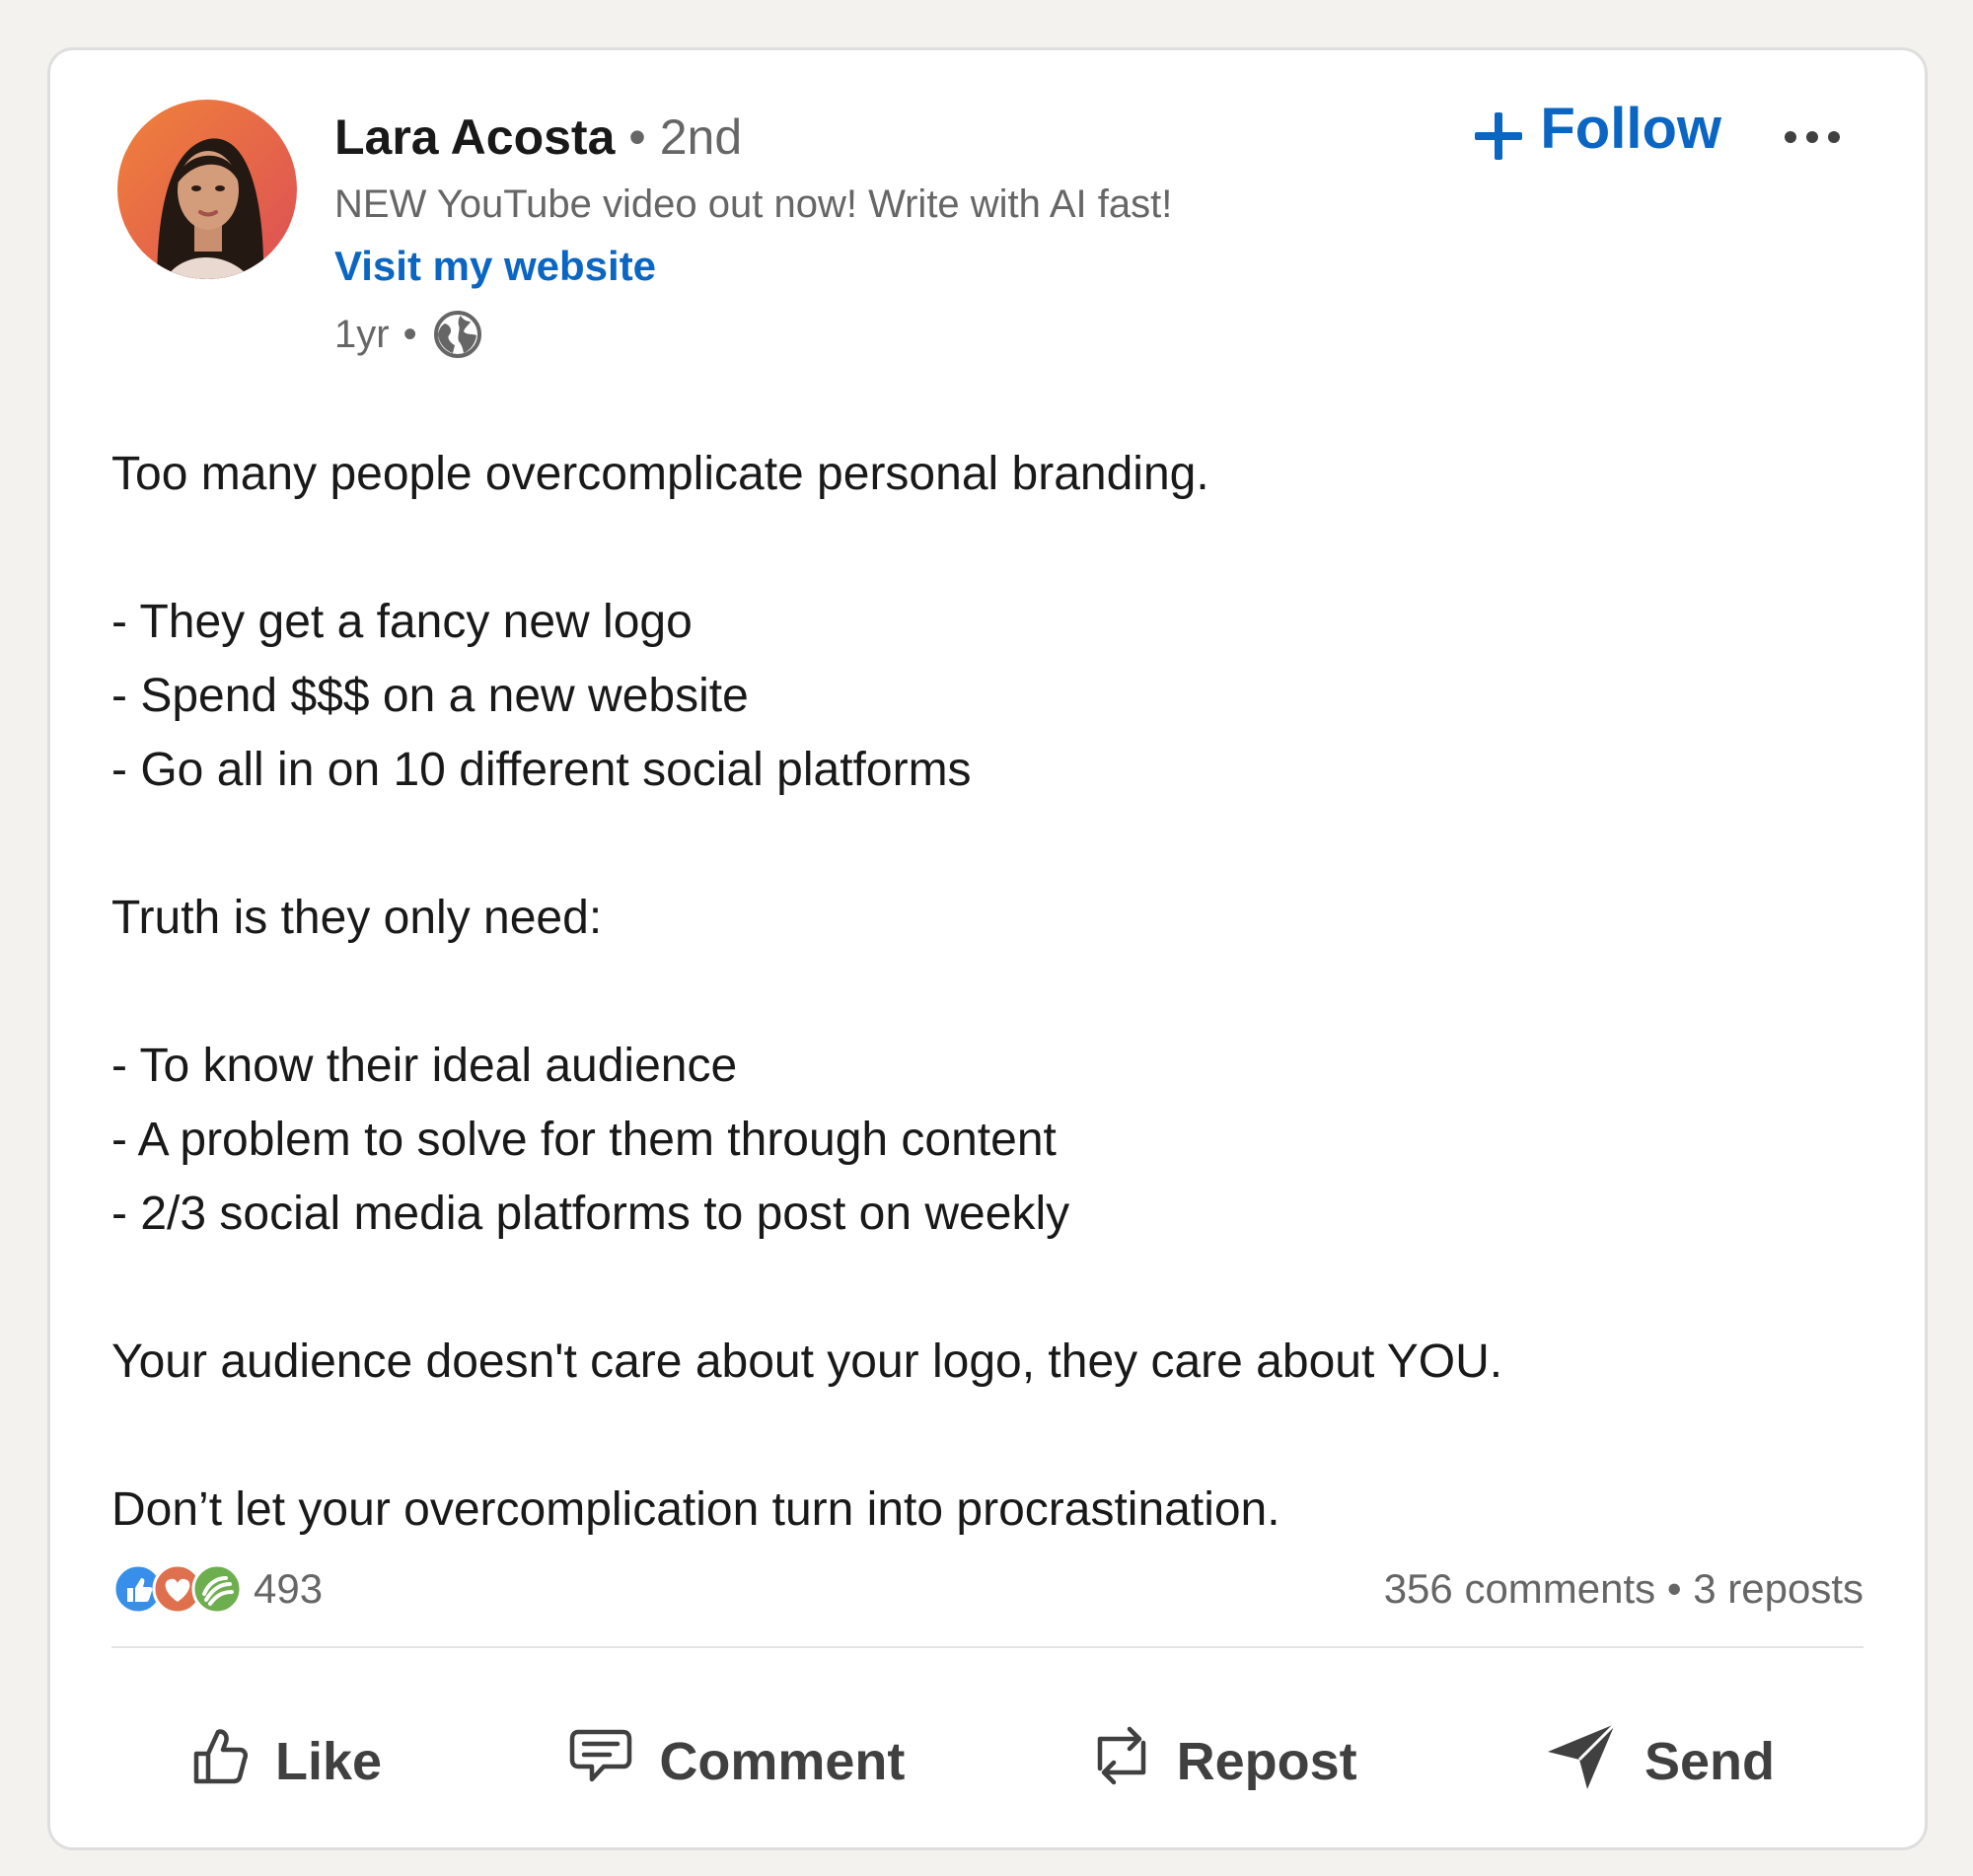 Image resolution: width=1973 pixels, height=1876 pixels. What do you see at coordinates (220, 1762) in the screenshot?
I see `thumbs-up-icon` at bounding box center [220, 1762].